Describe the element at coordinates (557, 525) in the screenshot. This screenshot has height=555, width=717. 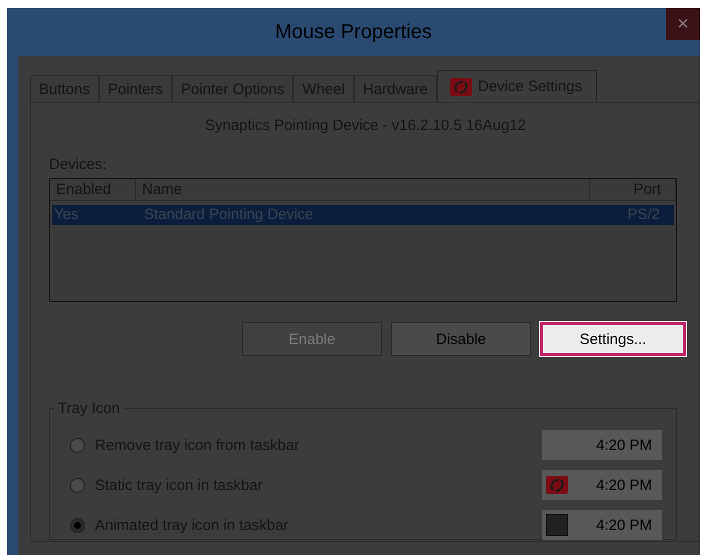
I see `blank-square-icon` at that location.